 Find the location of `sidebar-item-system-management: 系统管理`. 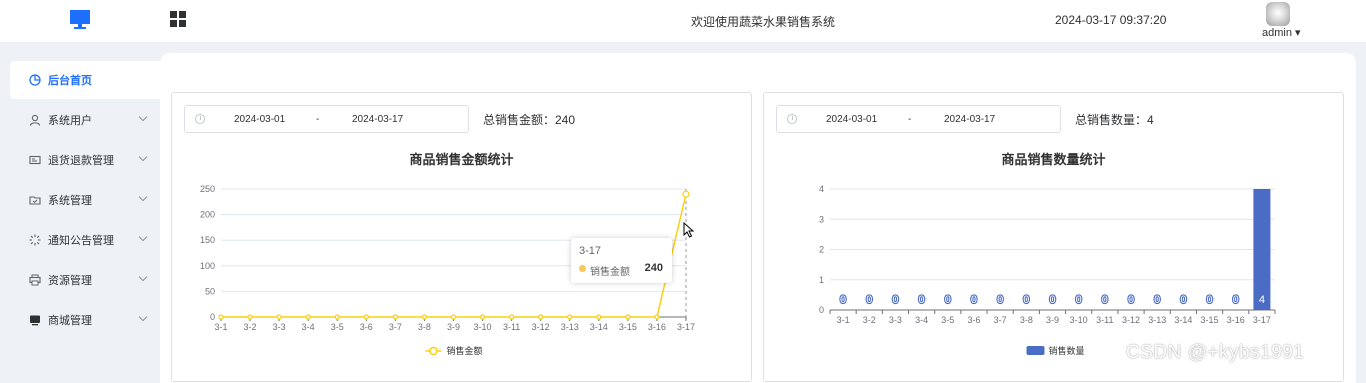

sidebar-item-system-management: 系统管理 is located at coordinates (85, 200).